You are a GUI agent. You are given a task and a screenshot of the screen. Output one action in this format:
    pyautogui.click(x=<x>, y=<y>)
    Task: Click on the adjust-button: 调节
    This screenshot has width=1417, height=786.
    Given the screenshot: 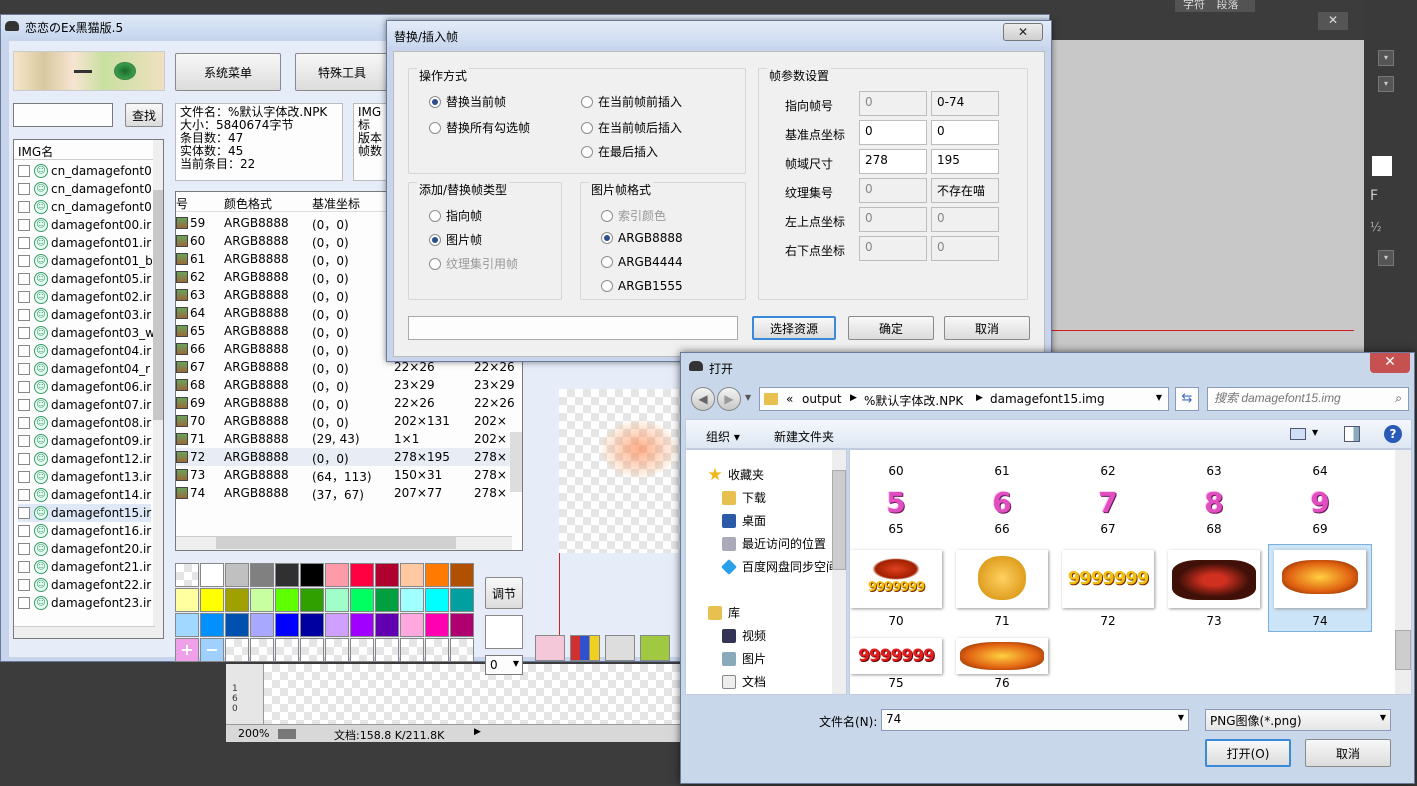 What is the action you would take?
    pyautogui.click(x=504, y=593)
    